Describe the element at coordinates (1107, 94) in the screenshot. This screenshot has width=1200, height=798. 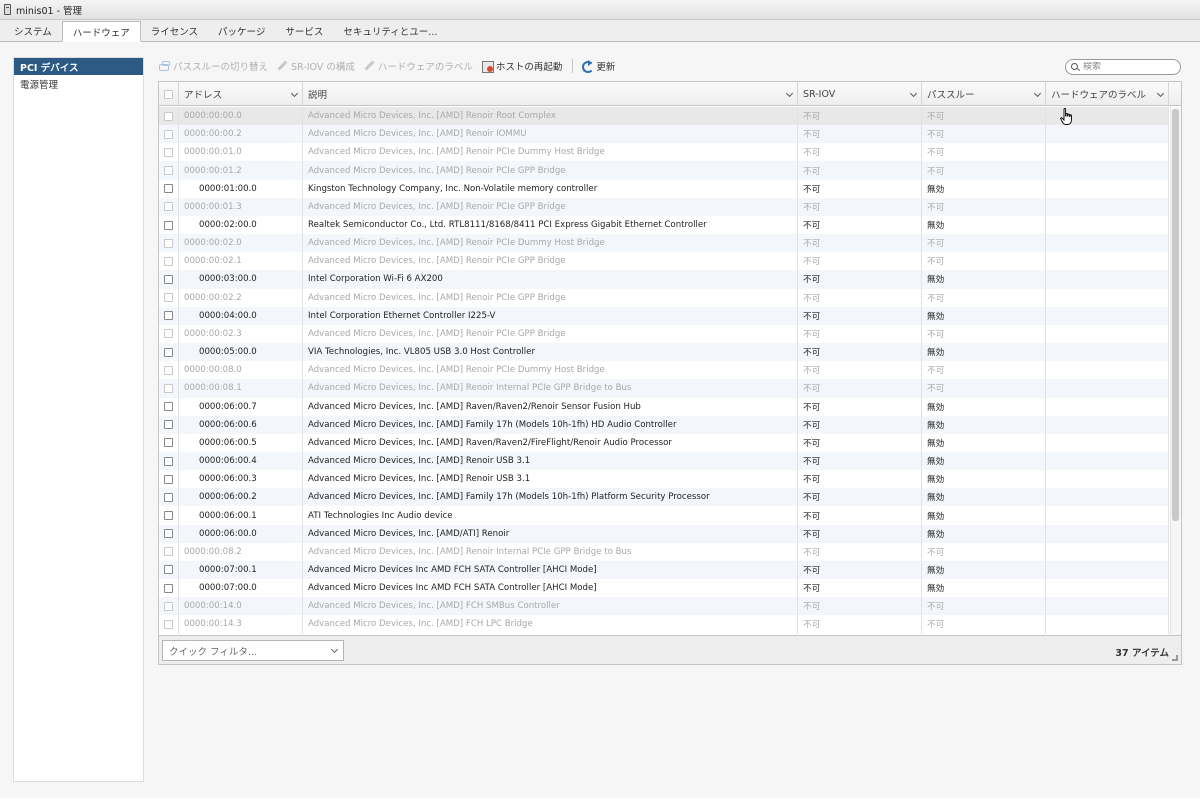
I see `column-header-hardware-label: ハードウェアのラベル` at that location.